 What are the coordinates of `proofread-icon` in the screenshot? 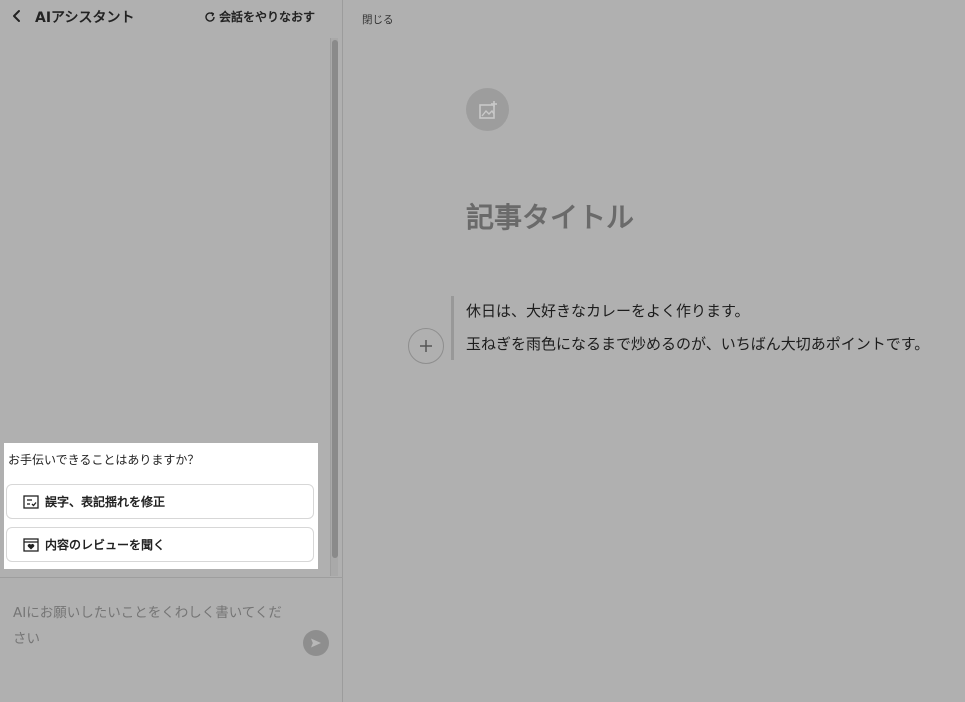 It's located at (31, 501).